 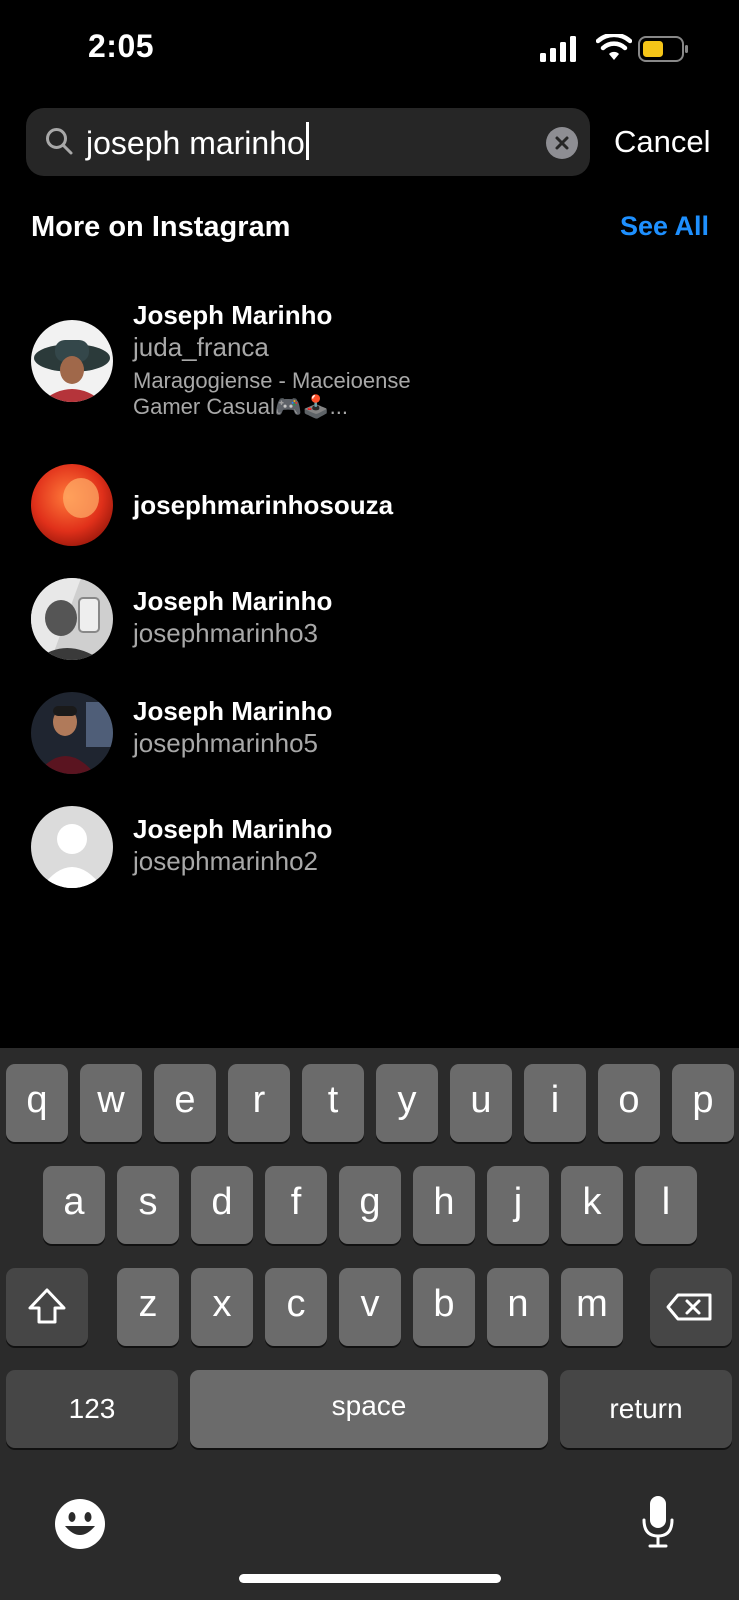 I want to click on key-c: c, so click(x=296, y=1307).